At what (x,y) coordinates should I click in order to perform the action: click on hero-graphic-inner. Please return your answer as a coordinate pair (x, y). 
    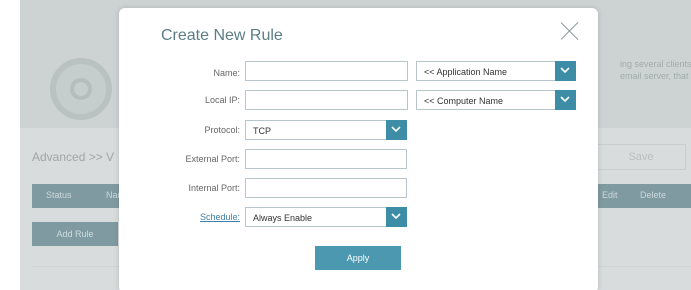
    Looking at the image, I should click on (81, 89).